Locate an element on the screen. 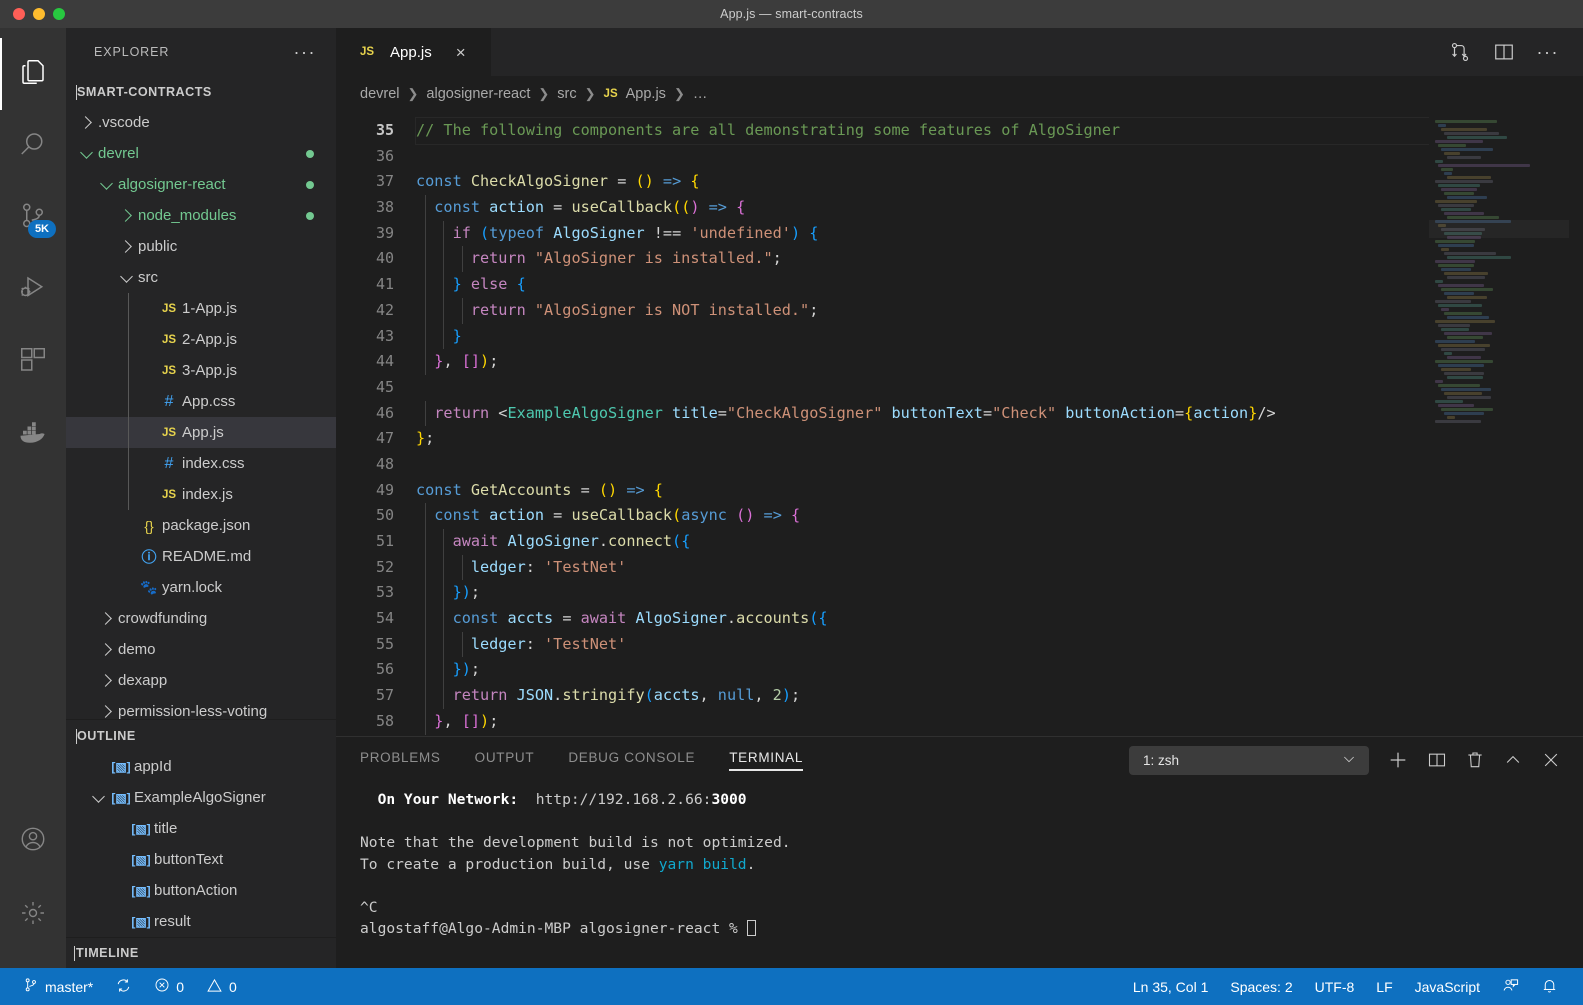 The width and height of the screenshot is (1583, 1005). maximize-panel-icon is located at coordinates (1513, 760).